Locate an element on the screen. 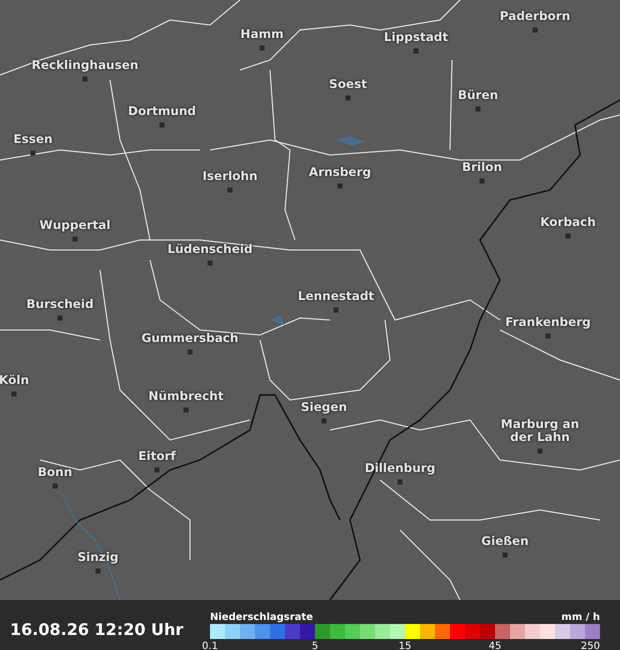 This screenshot has width=620, height=650. city-label: Sinzig is located at coordinates (98, 557).